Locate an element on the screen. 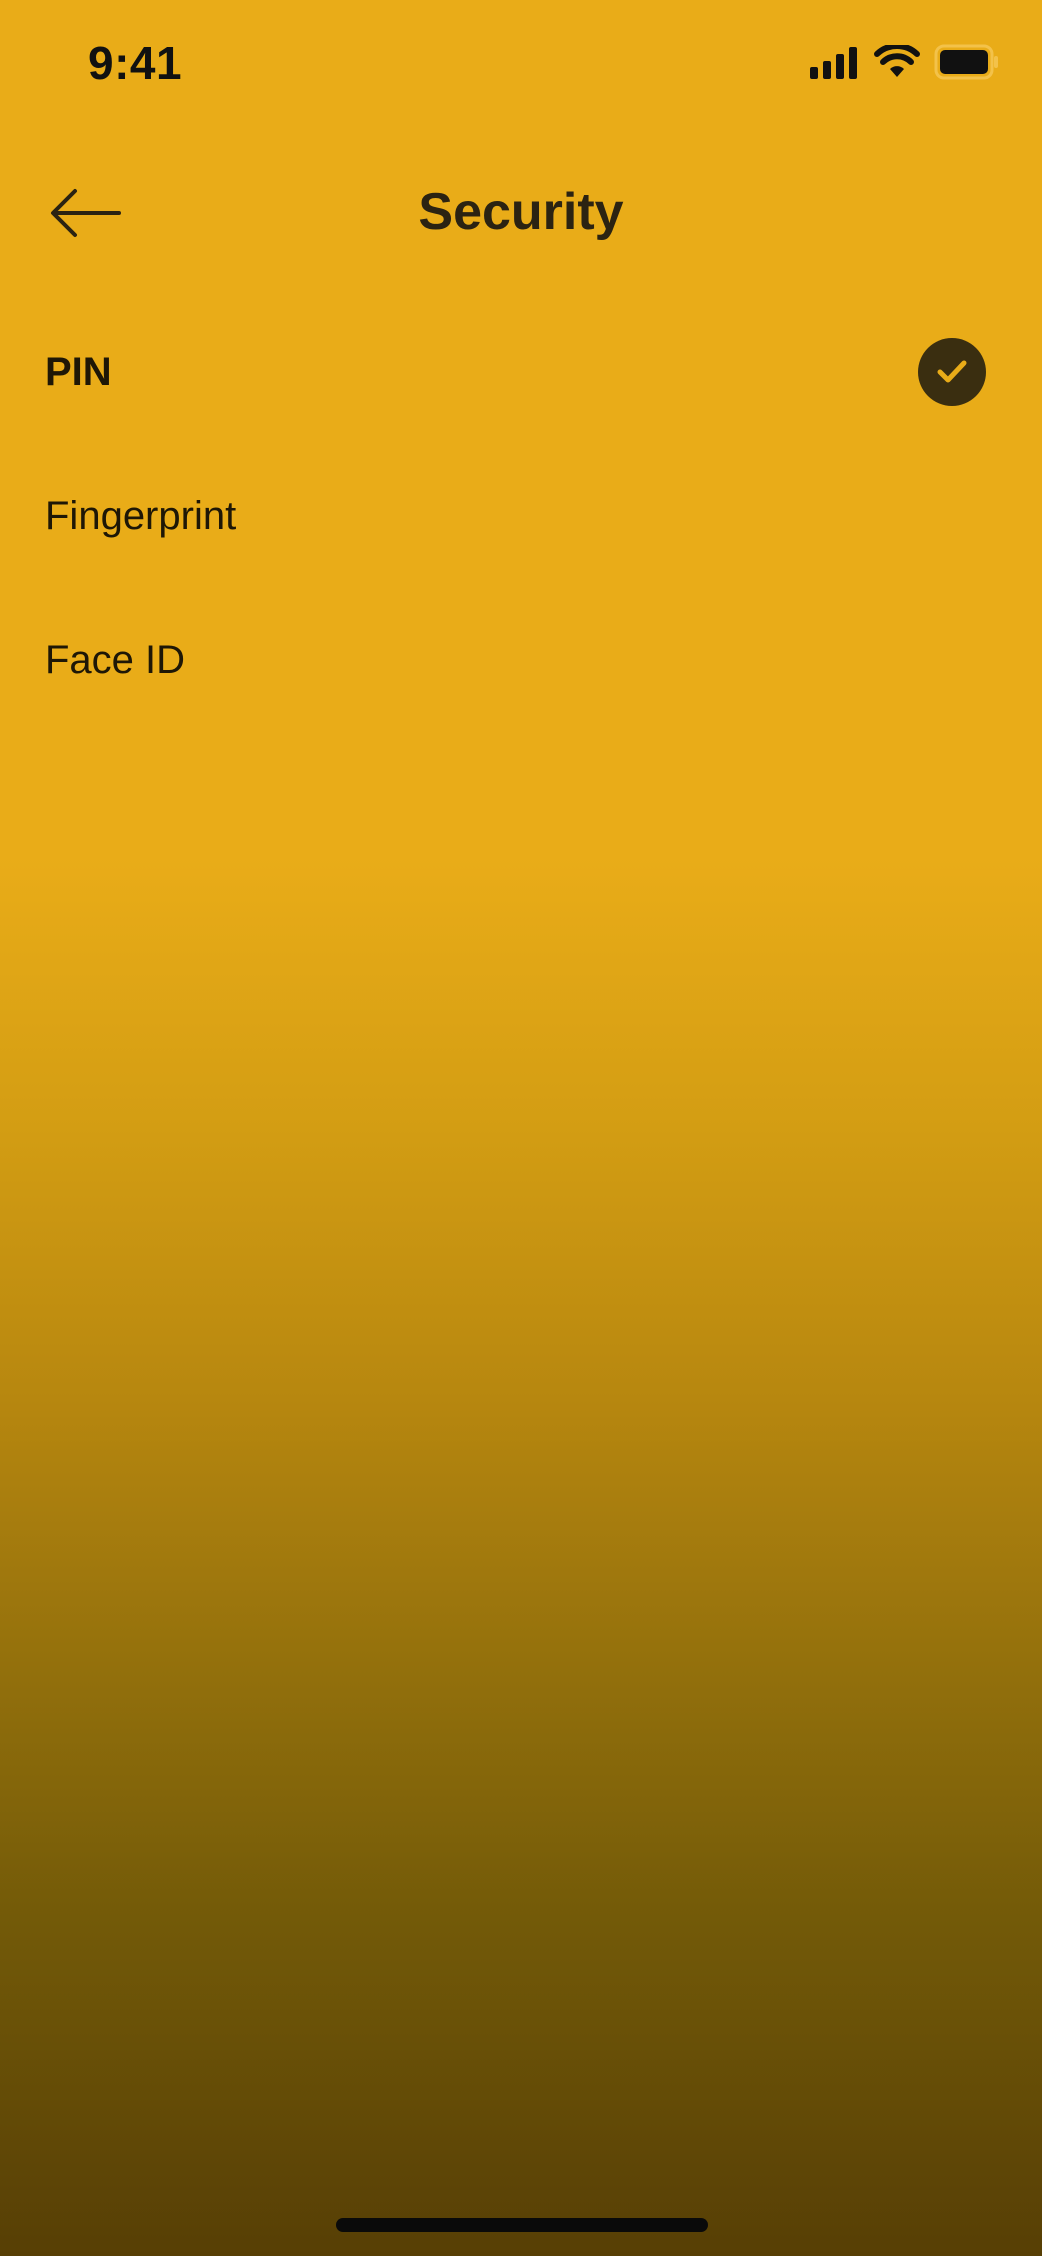 Image resolution: width=1042 pixels, height=2256 pixels. option-label: Fingerprint is located at coordinates (141, 515).